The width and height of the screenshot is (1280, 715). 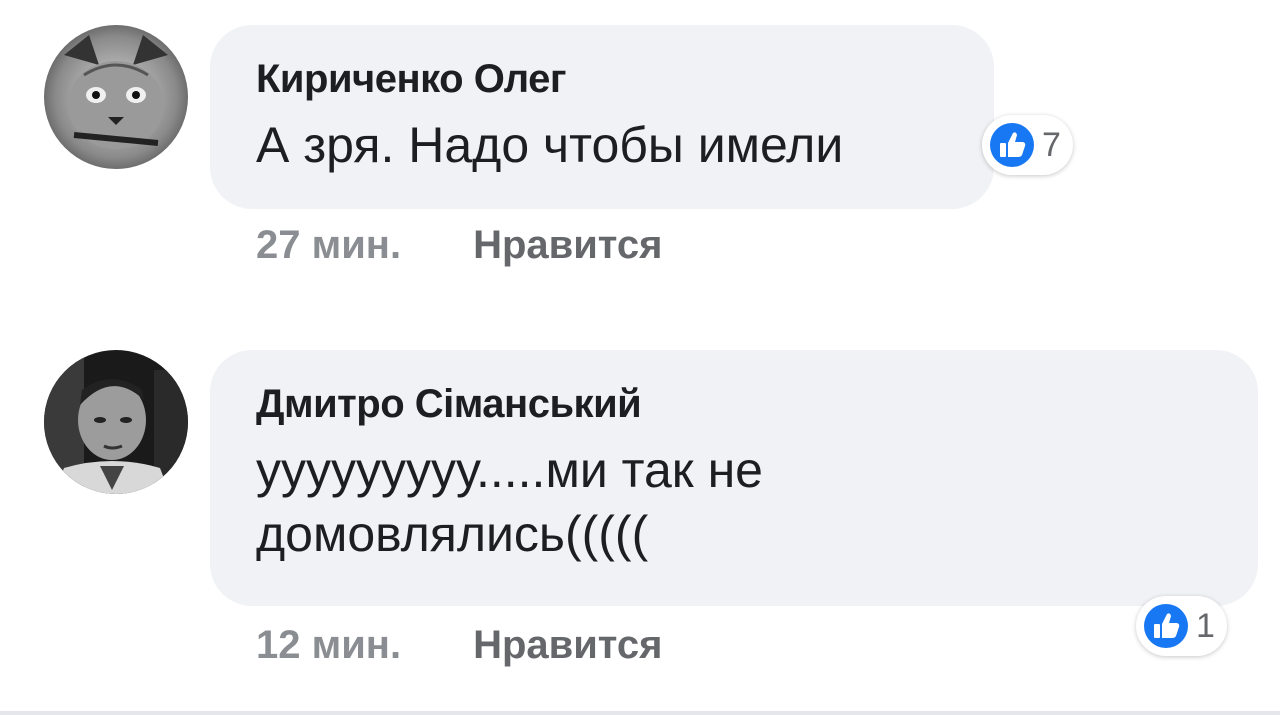 What do you see at coordinates (459, 245) in the screenshot?
I see `comment-meta: 27 мин. Нравится` at bounding box center [459, 245].